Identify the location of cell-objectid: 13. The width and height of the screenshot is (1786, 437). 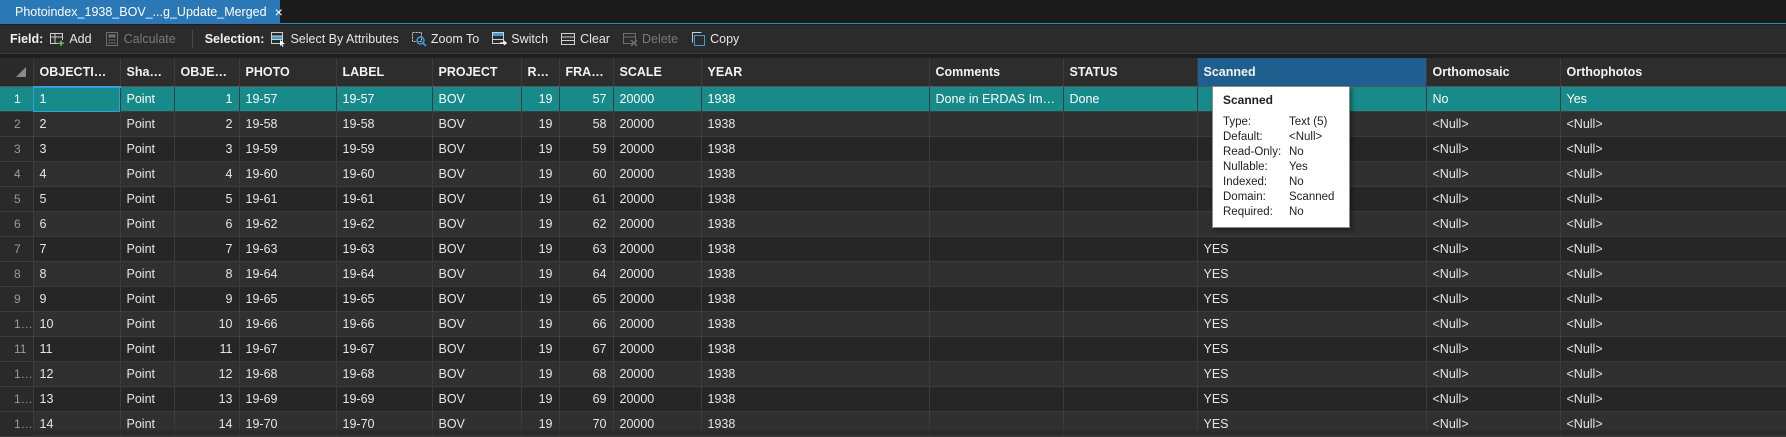
(207, 399).